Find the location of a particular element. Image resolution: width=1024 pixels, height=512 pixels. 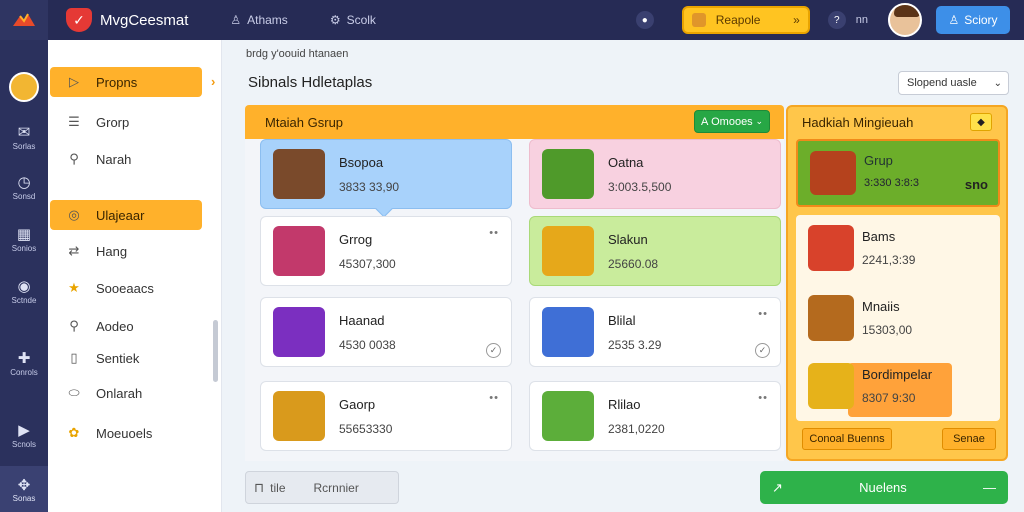

sidebar-item-moeuoels: ✿ Moeuoels is located at coordinates (126, 433).